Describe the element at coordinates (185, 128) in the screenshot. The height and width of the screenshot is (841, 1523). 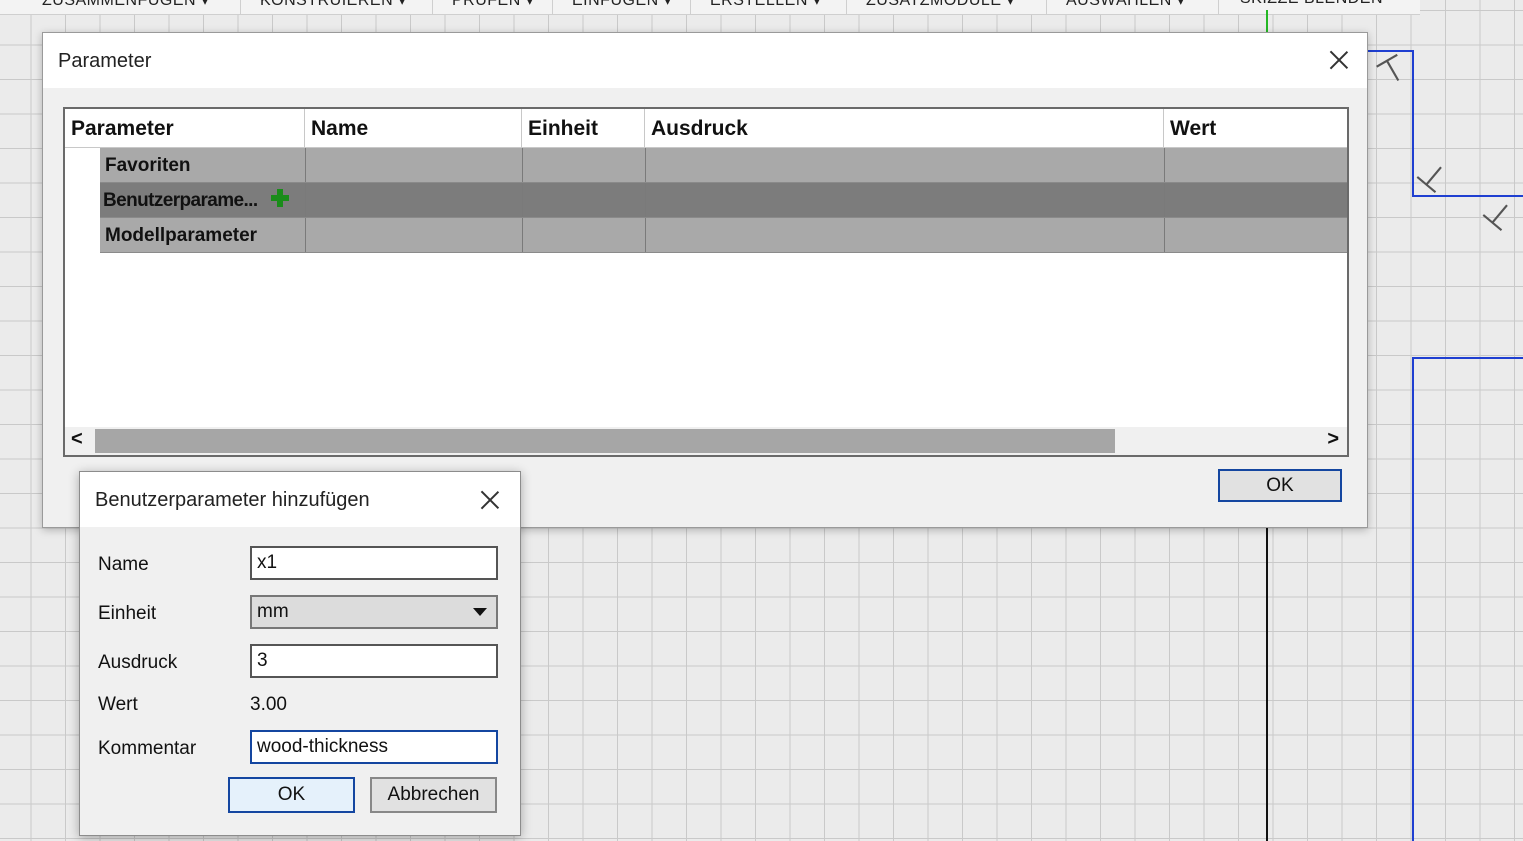
I see `column-header-parameter: Parameter` at that location.